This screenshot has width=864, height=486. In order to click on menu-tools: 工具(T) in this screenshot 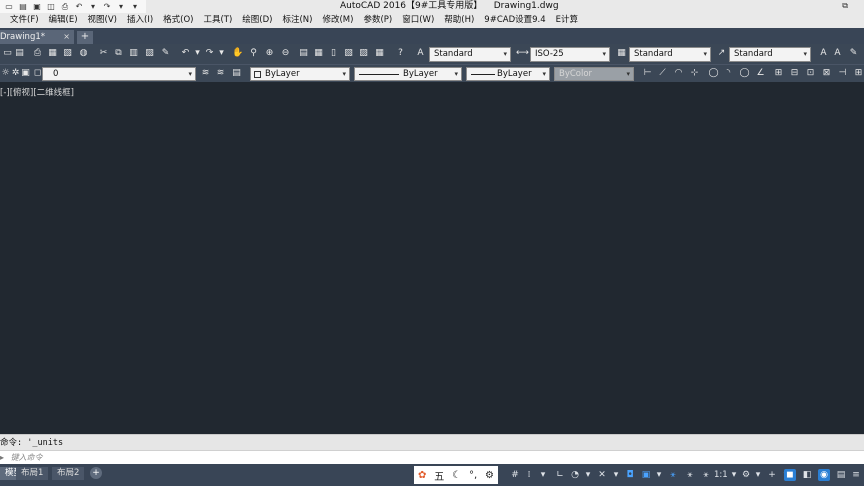, I will do `click(212, 20)`.